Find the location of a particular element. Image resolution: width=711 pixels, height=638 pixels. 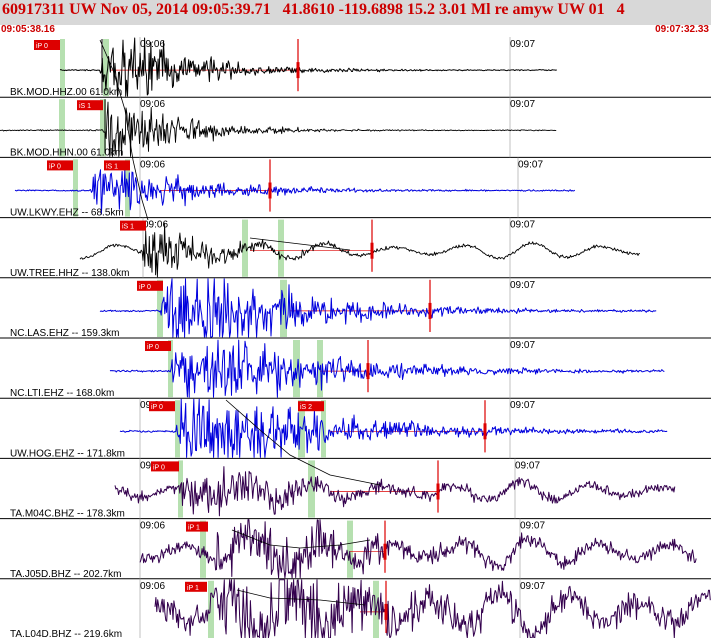

station-label: UW.LKWY.EHZ -- 68.5km is located at coordinates (67, 213).